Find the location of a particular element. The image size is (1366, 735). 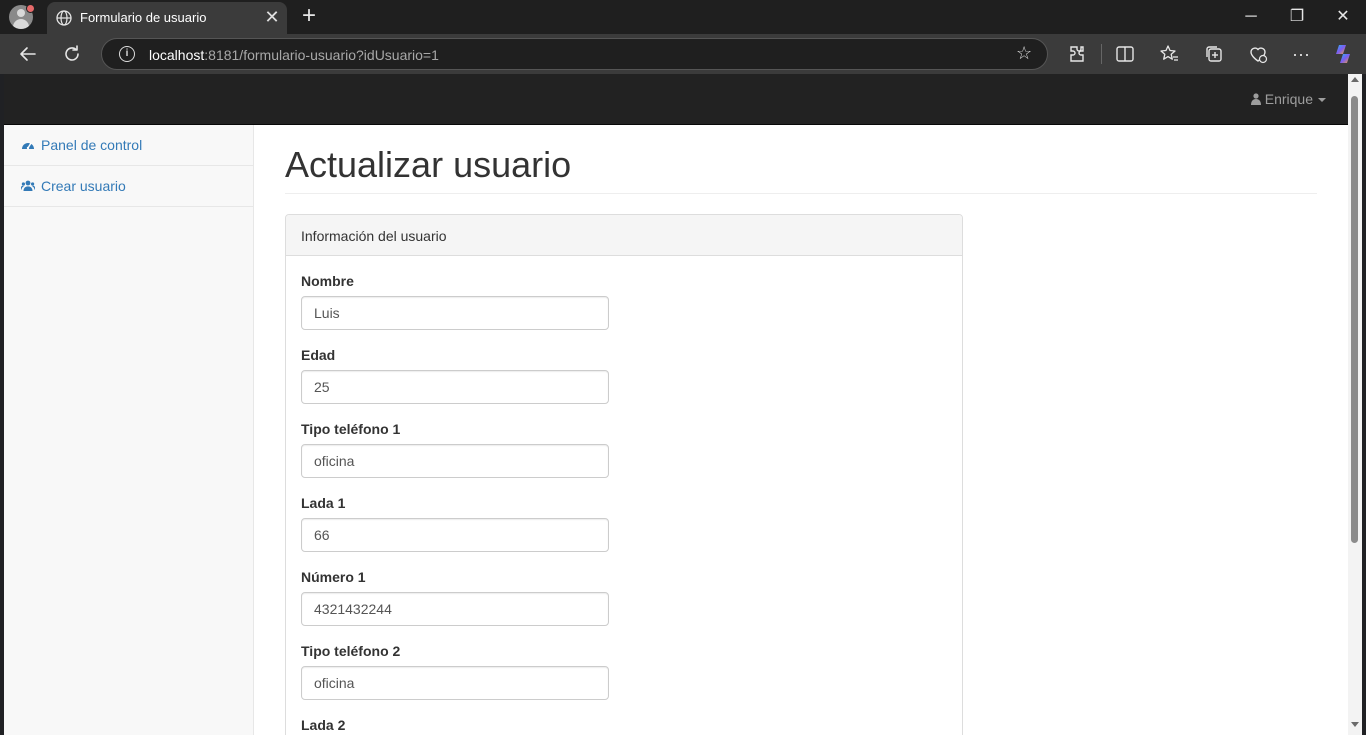

profile-notification-dot is located at coordinates (30, 8).